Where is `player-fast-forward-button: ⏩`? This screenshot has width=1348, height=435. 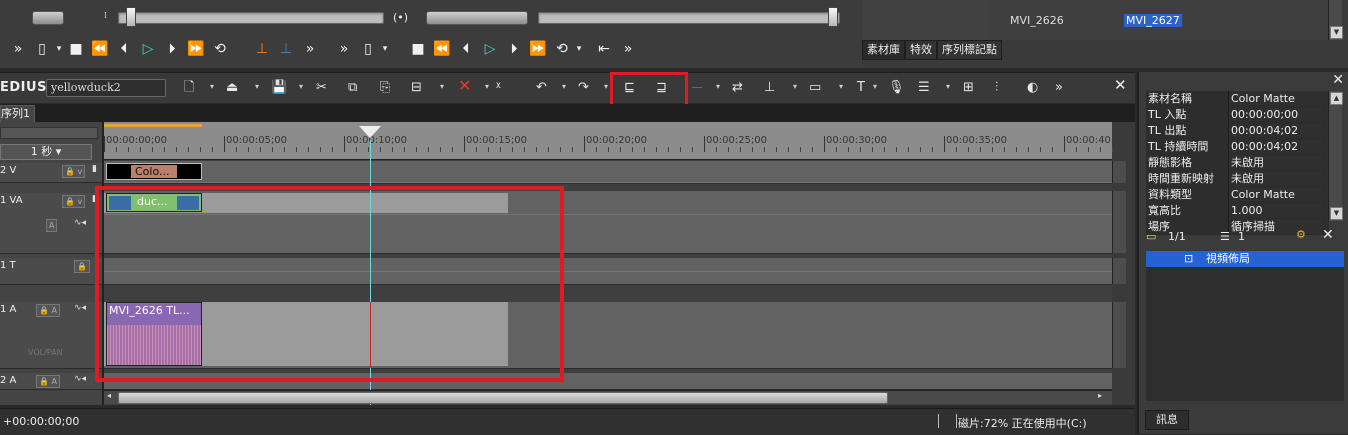
player-fast-forward-button: ⏩ is located at coordinates (538, 49).